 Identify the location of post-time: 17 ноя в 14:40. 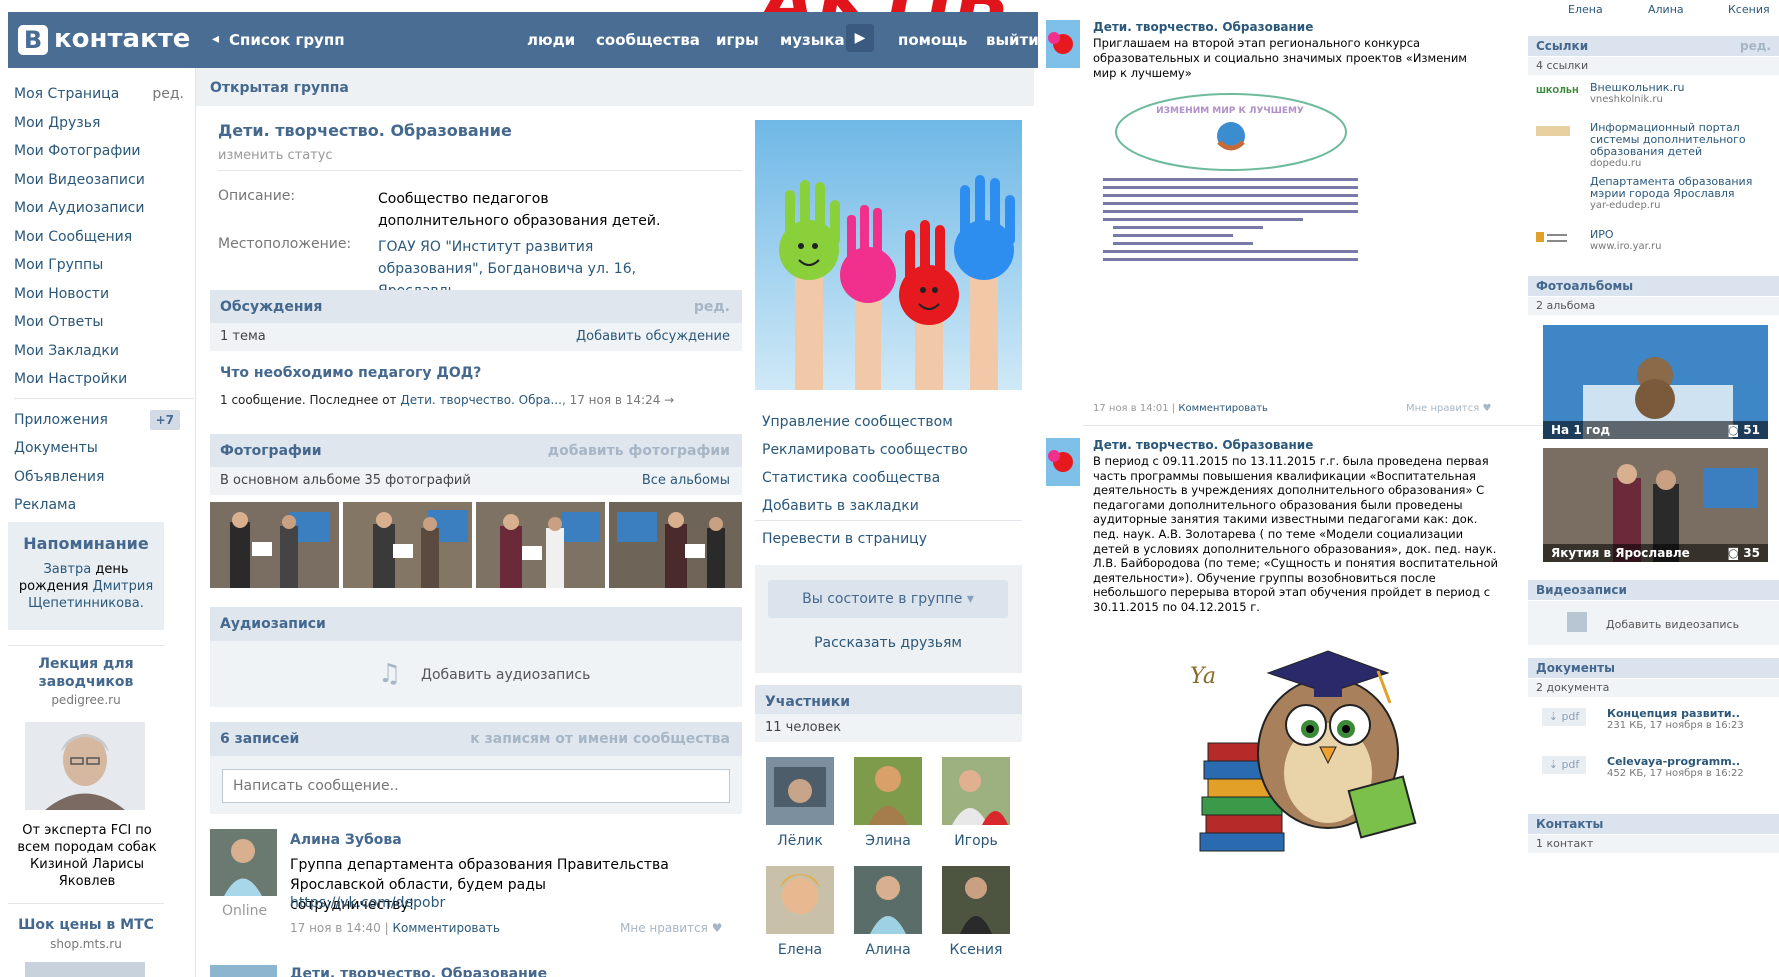
(335, 928).